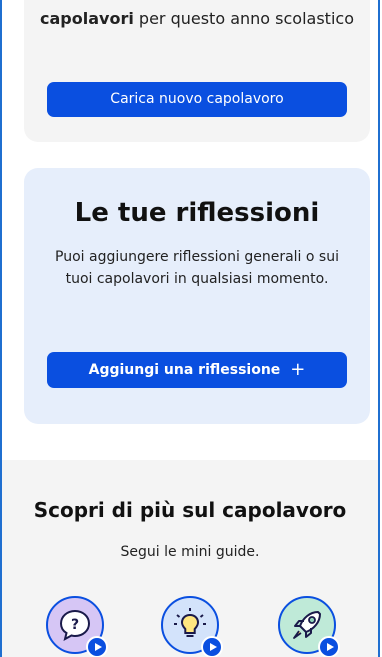 The height and width of the screenshot is (657, 382). What do you see at coordinates (190, 552) in the screenshot?
I see `discover-subtitle: Segui le mini guide.` at bounding box center [190, 552].